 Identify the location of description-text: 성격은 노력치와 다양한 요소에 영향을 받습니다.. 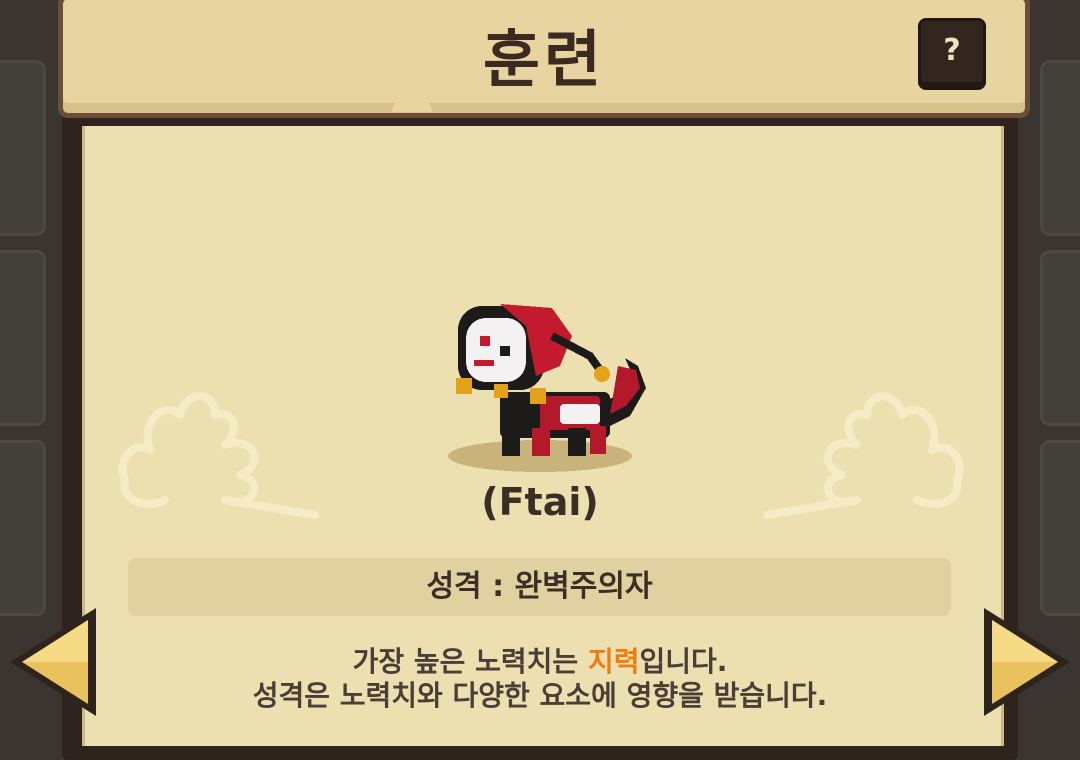
(540, 695).